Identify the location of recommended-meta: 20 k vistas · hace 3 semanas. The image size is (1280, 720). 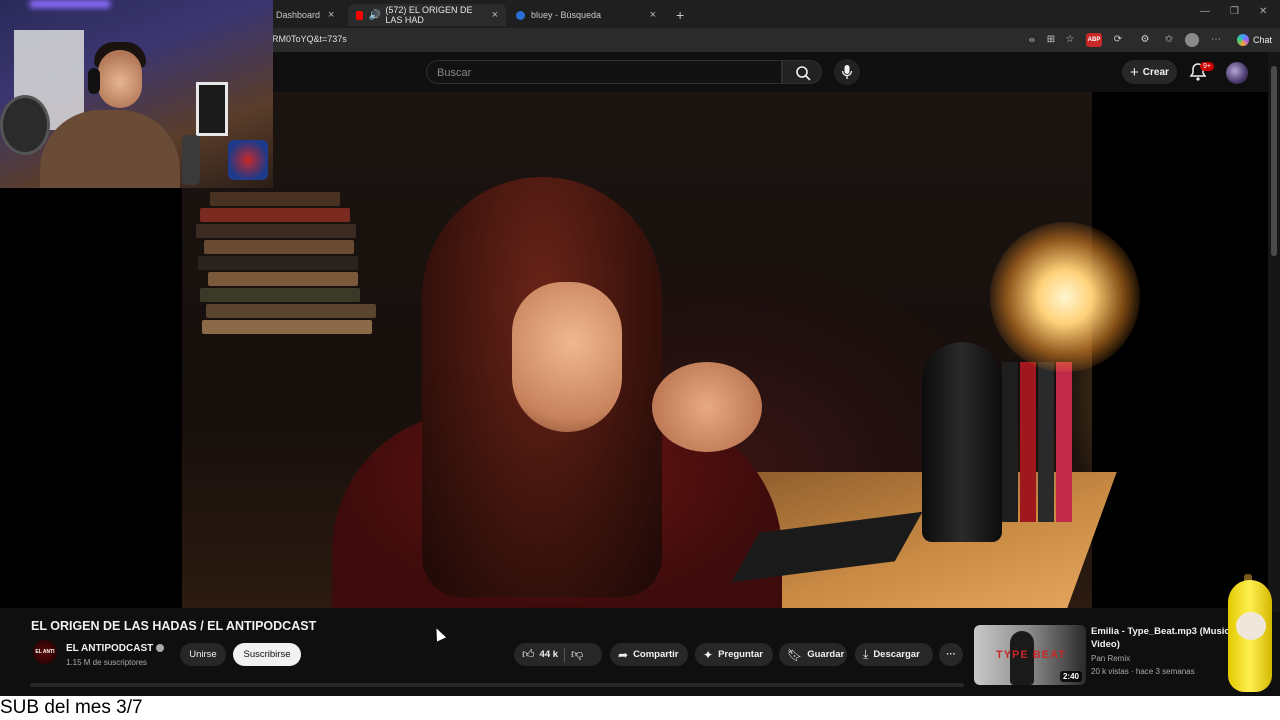
(1143, 671).